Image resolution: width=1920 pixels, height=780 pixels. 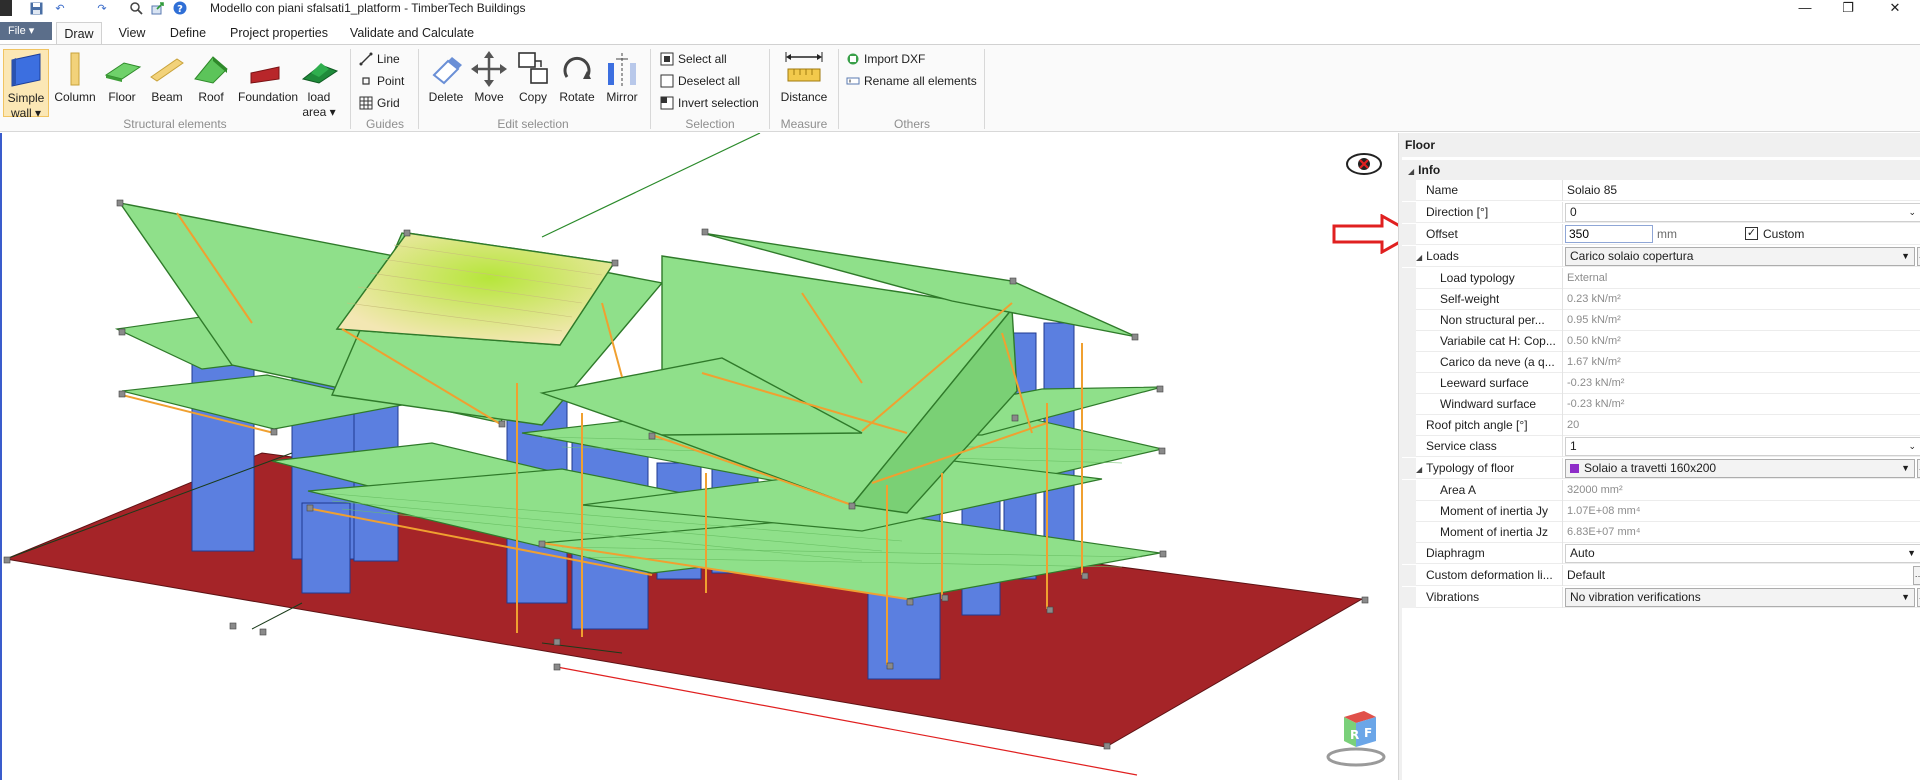 I want to click on prop-row-diaphragm: Diaphragm Auto ▼, so click(x=1661, y=553).